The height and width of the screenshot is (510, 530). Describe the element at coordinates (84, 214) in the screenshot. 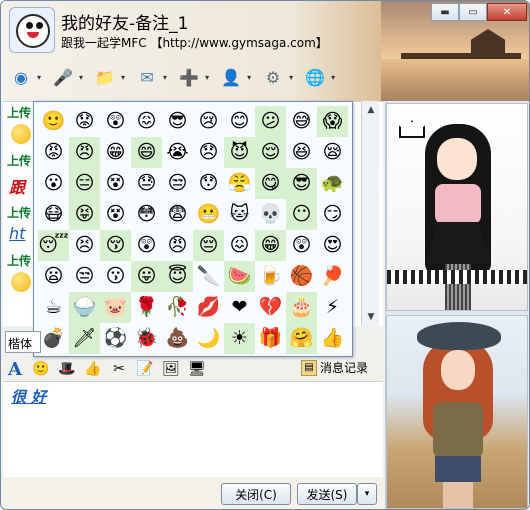

I see `emoji-option: 😝` at that location.